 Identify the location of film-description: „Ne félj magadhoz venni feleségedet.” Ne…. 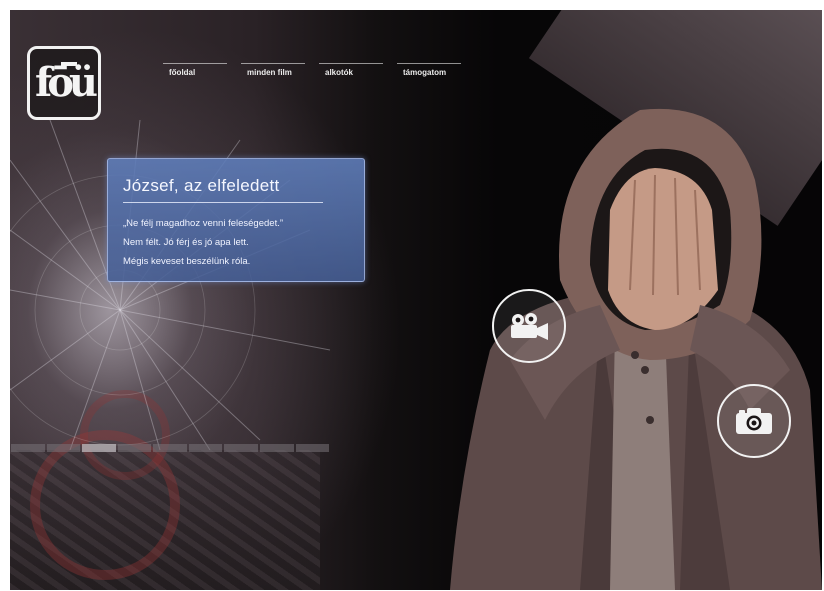
(203, 242).